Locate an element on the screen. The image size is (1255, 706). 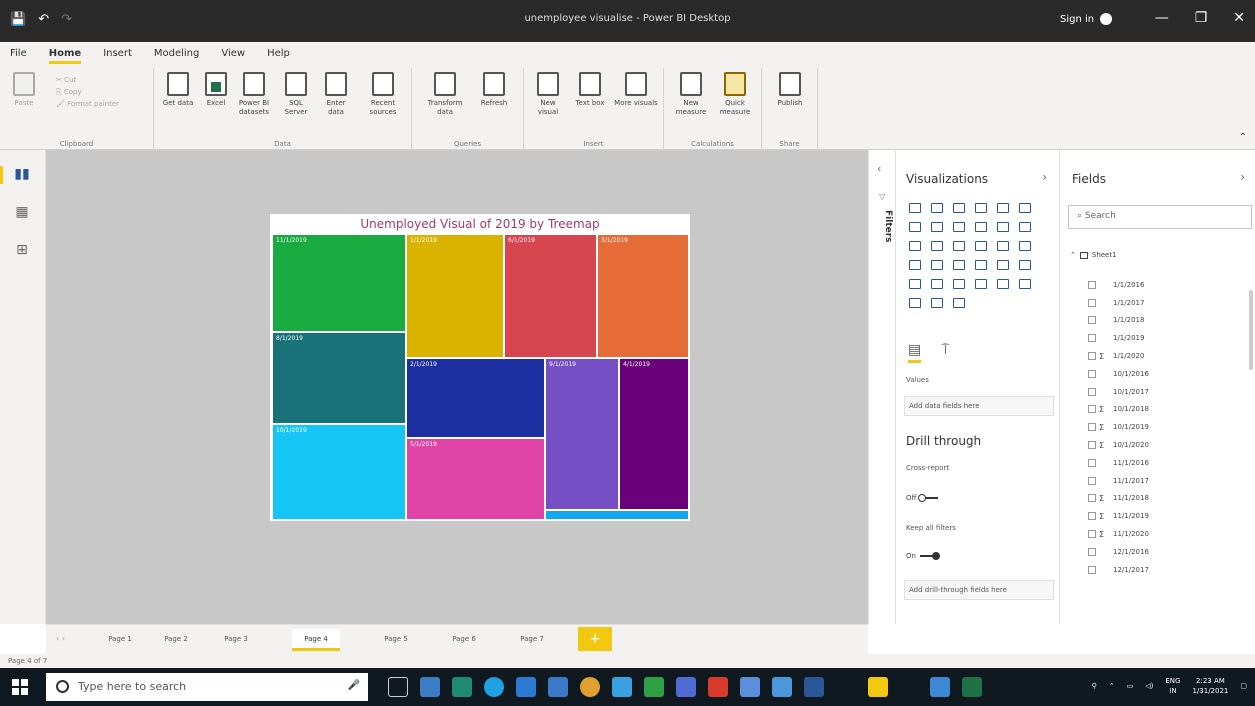
text-box-button: Text box is located at coordinates (590, 90).